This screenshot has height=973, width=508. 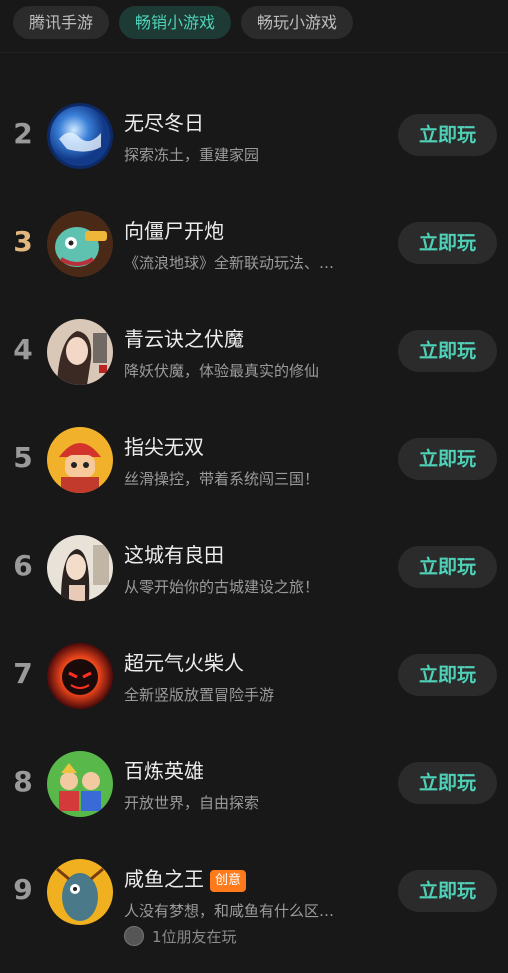 What do you see at coordinates (192, 155) in the screenshot?
I see `game-description: 探索冻土，重建家园` at bounding box center [192, 155].